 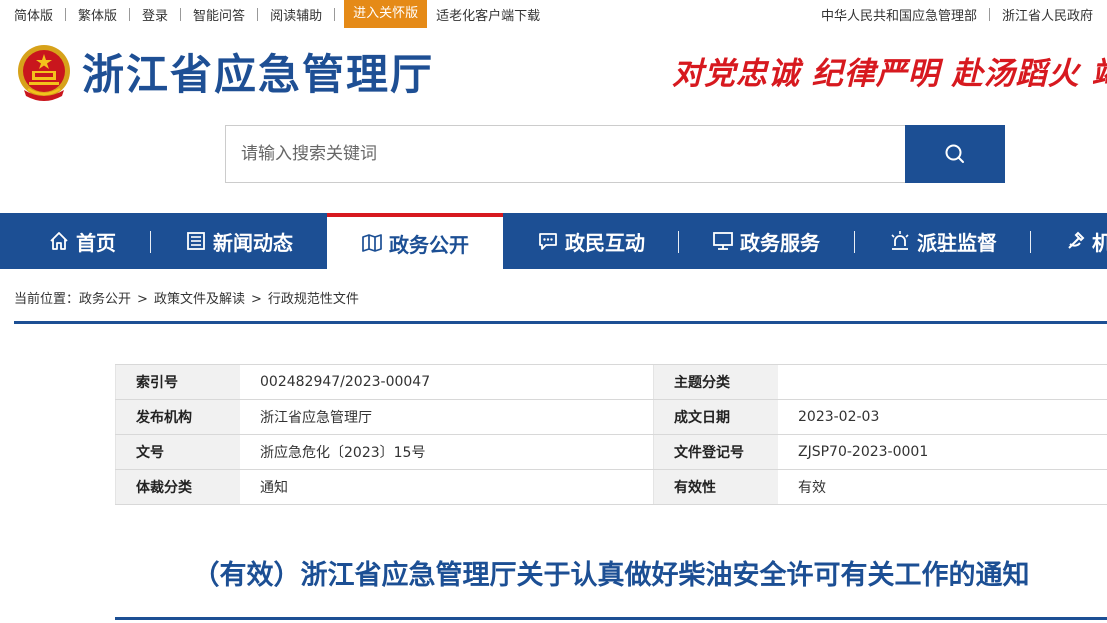 I want to click on national-emblem-icon, so click(x=44, y=74).